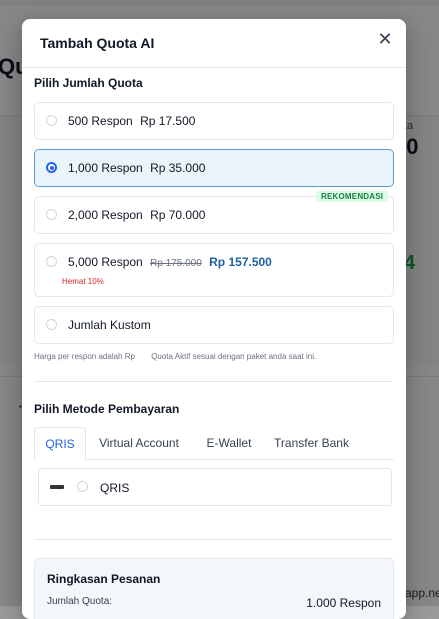 The height and width of the screenshot is (619, 439). What do you see at coordinates (214, 67) in the screenshot?
I see `modal-header-divider` at bounding box center [214, 67].